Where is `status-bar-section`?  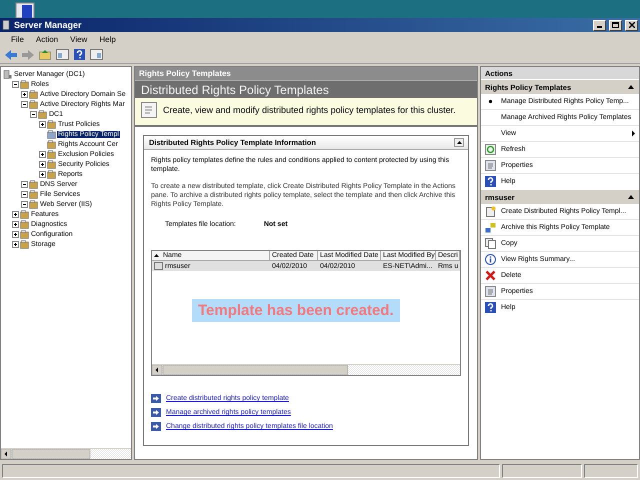
status-bar-section is located at coordinates (611, 471).